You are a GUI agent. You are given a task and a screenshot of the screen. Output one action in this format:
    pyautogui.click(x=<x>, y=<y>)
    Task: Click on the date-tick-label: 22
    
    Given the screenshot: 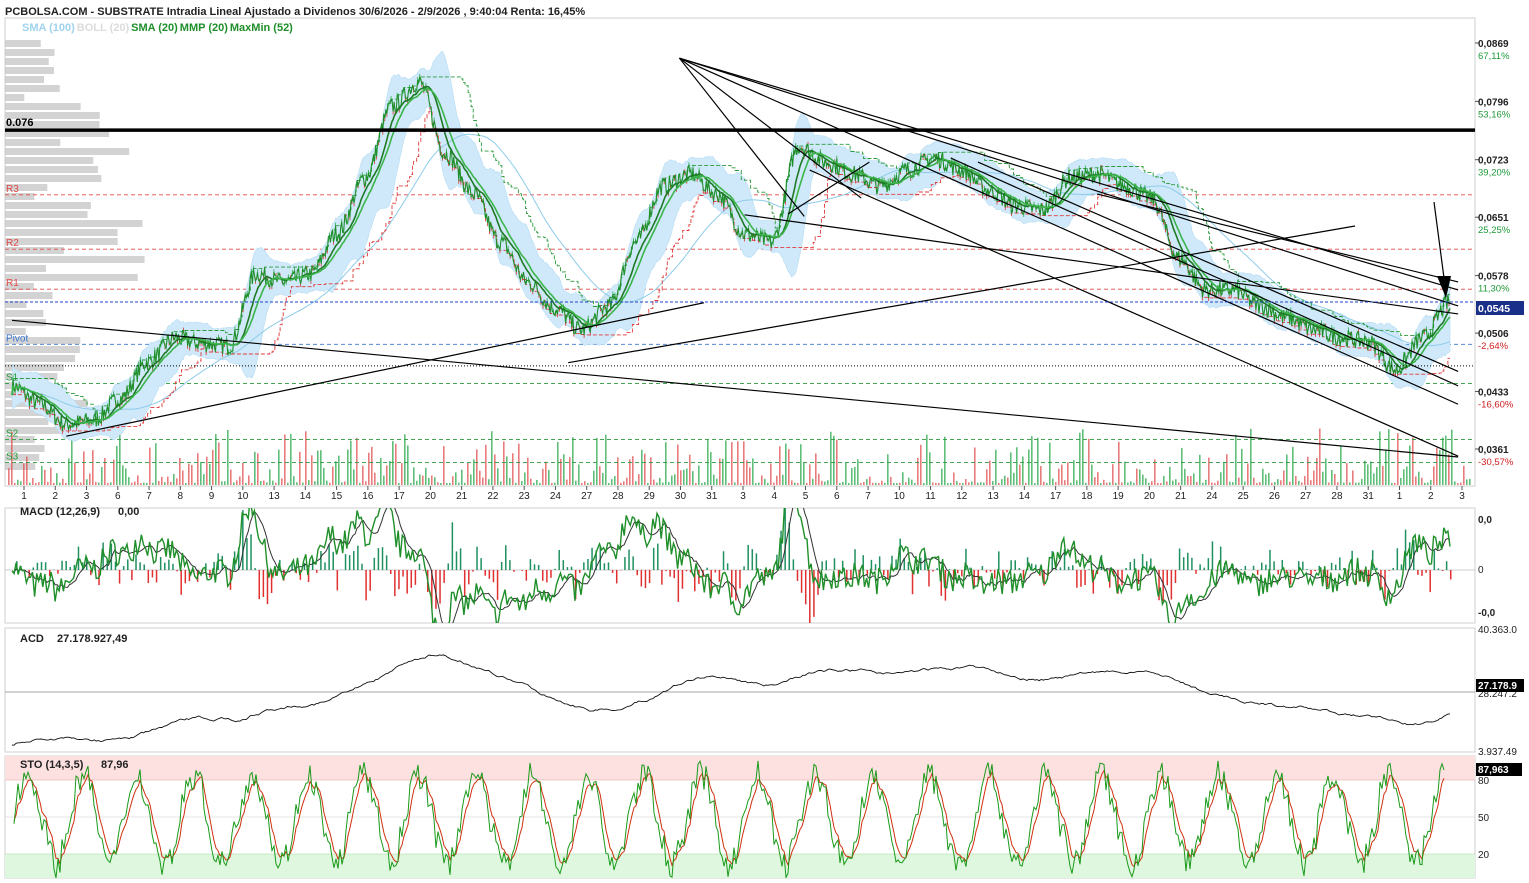 What is the action you would take?
    pyautogui.click(x=493, y=496)
    